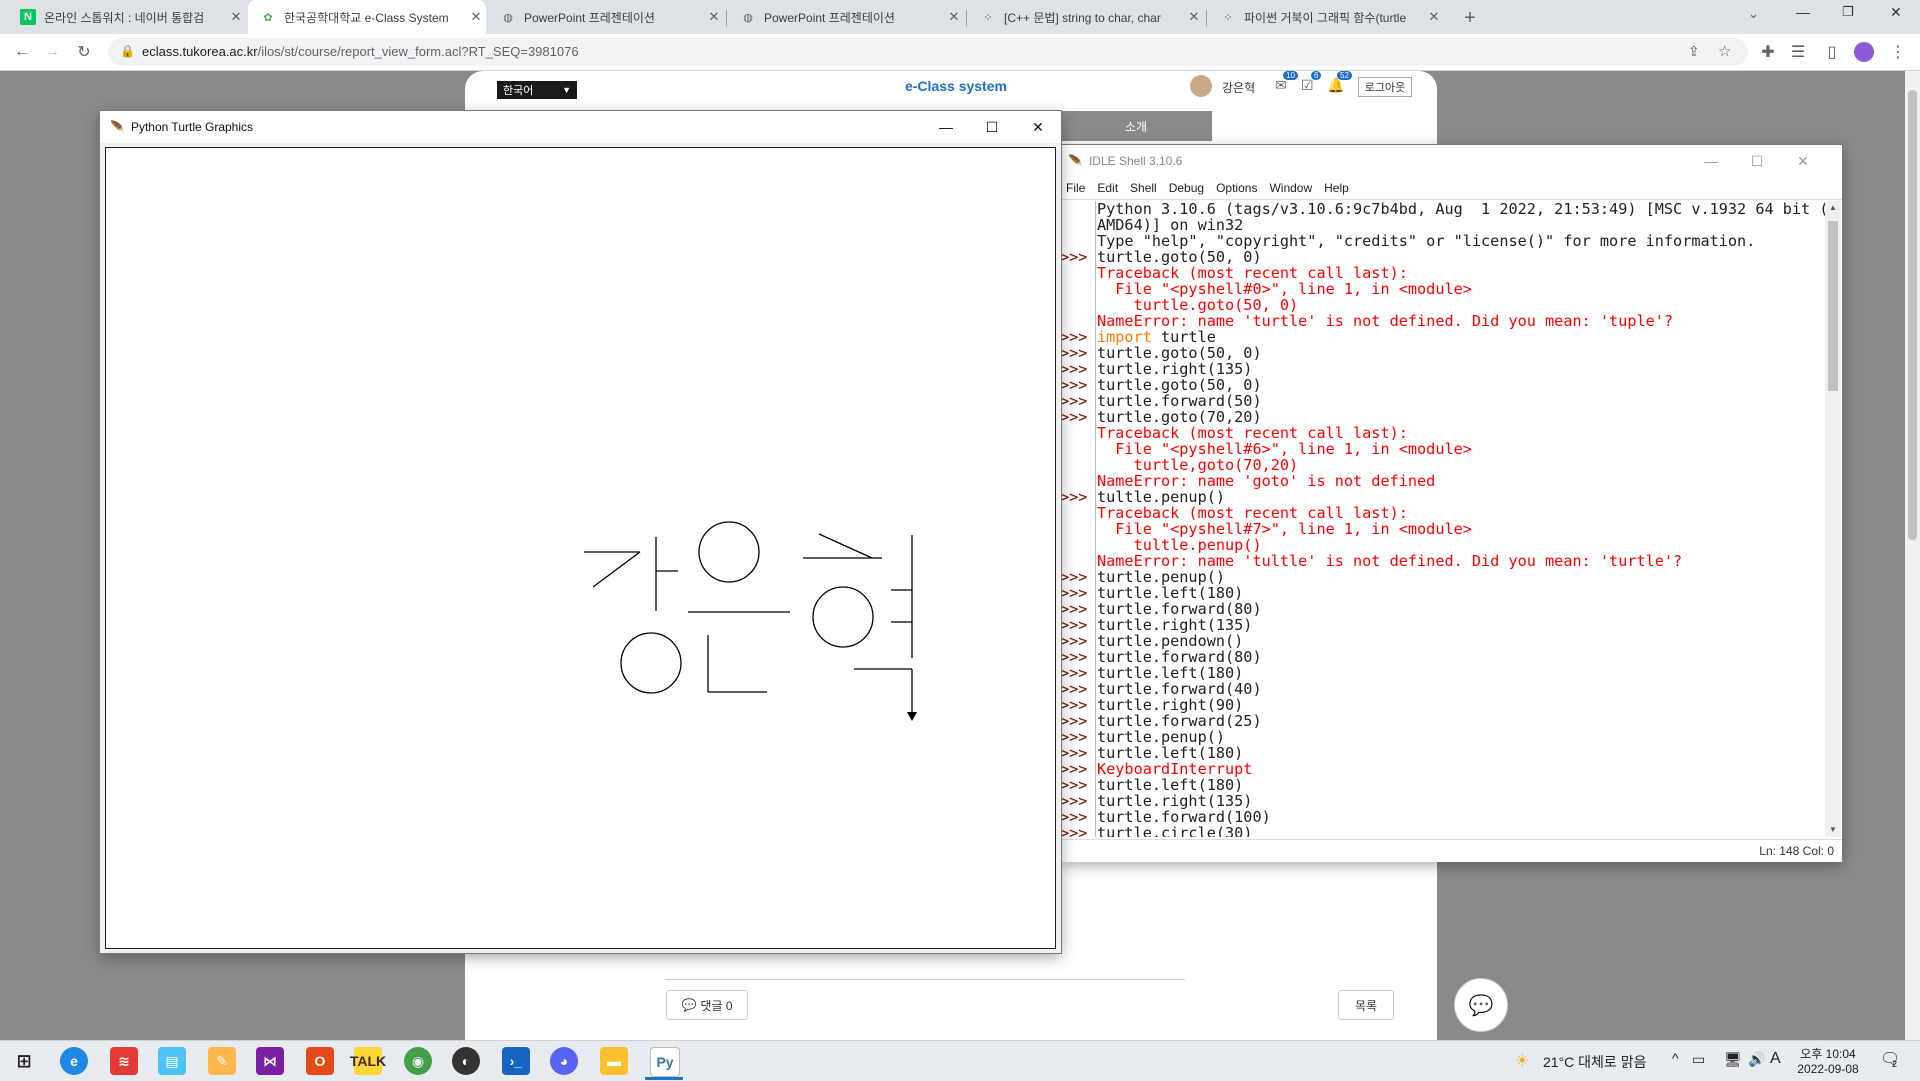 This screenshot has height=1081, width=1920. Describe the element at coordinates (1711, 161) in the screenshot. I see `idle-minimize-button: —` at that location.